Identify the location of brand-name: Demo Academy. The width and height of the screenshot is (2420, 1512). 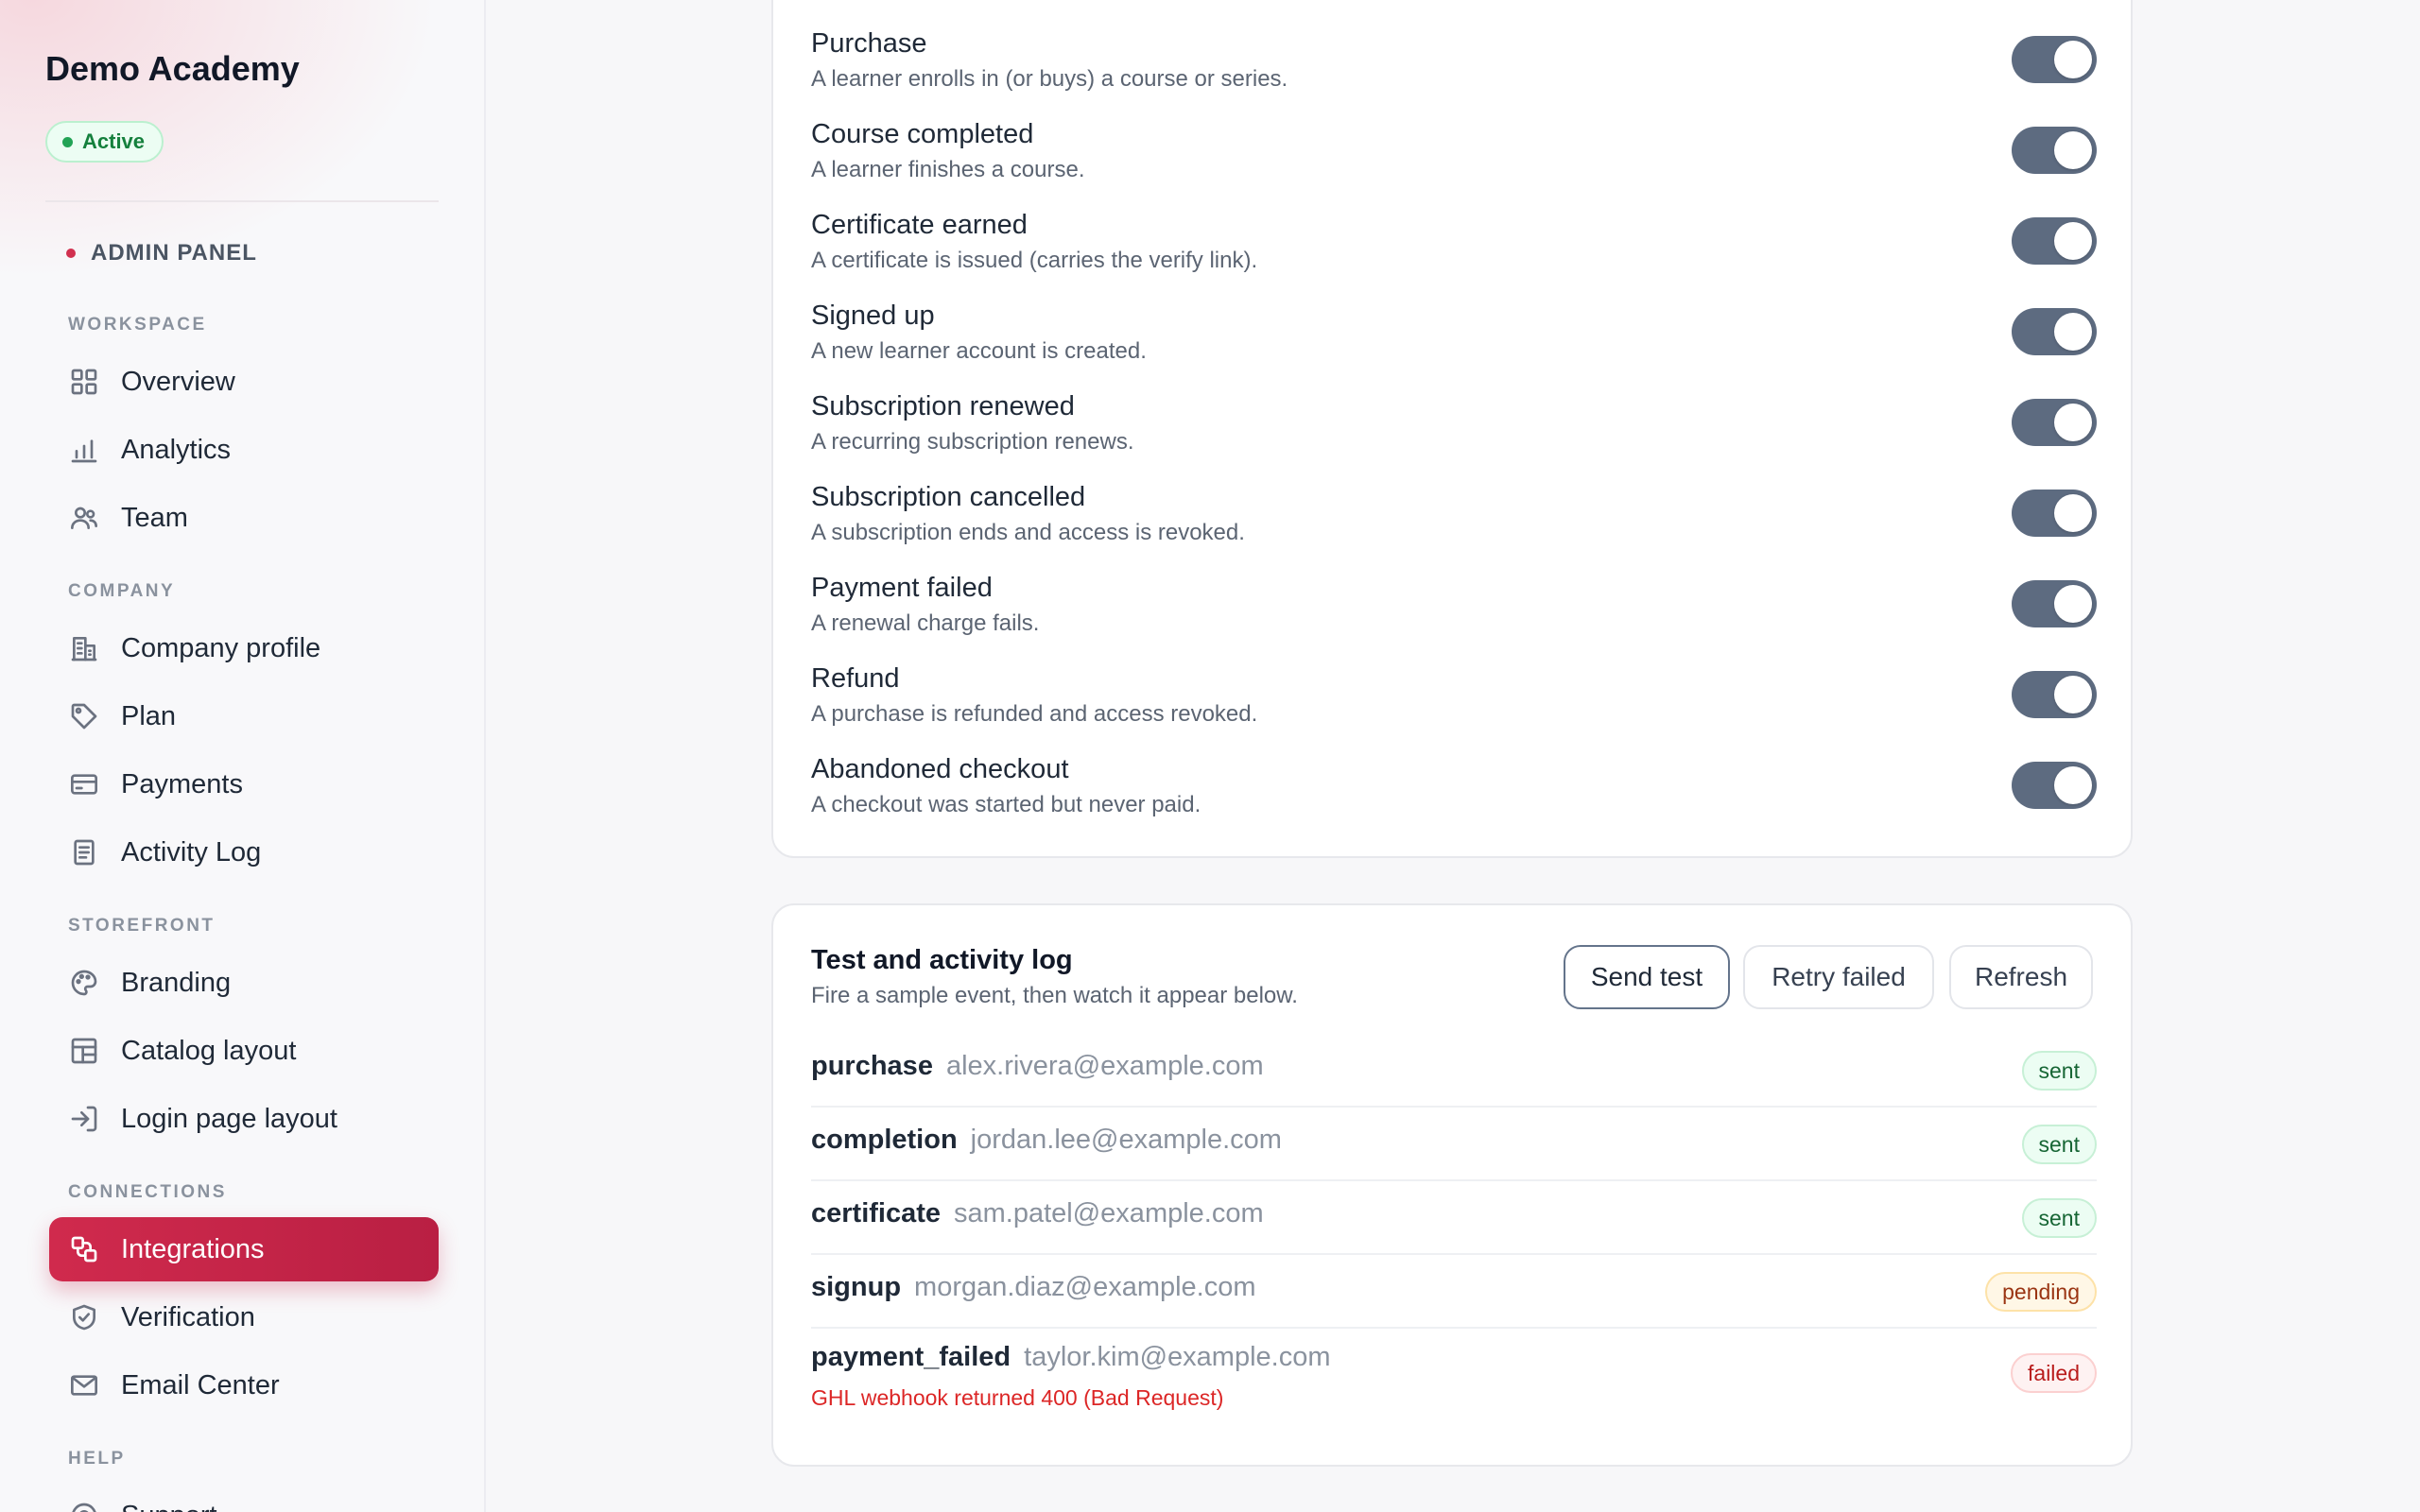
(172, 68).